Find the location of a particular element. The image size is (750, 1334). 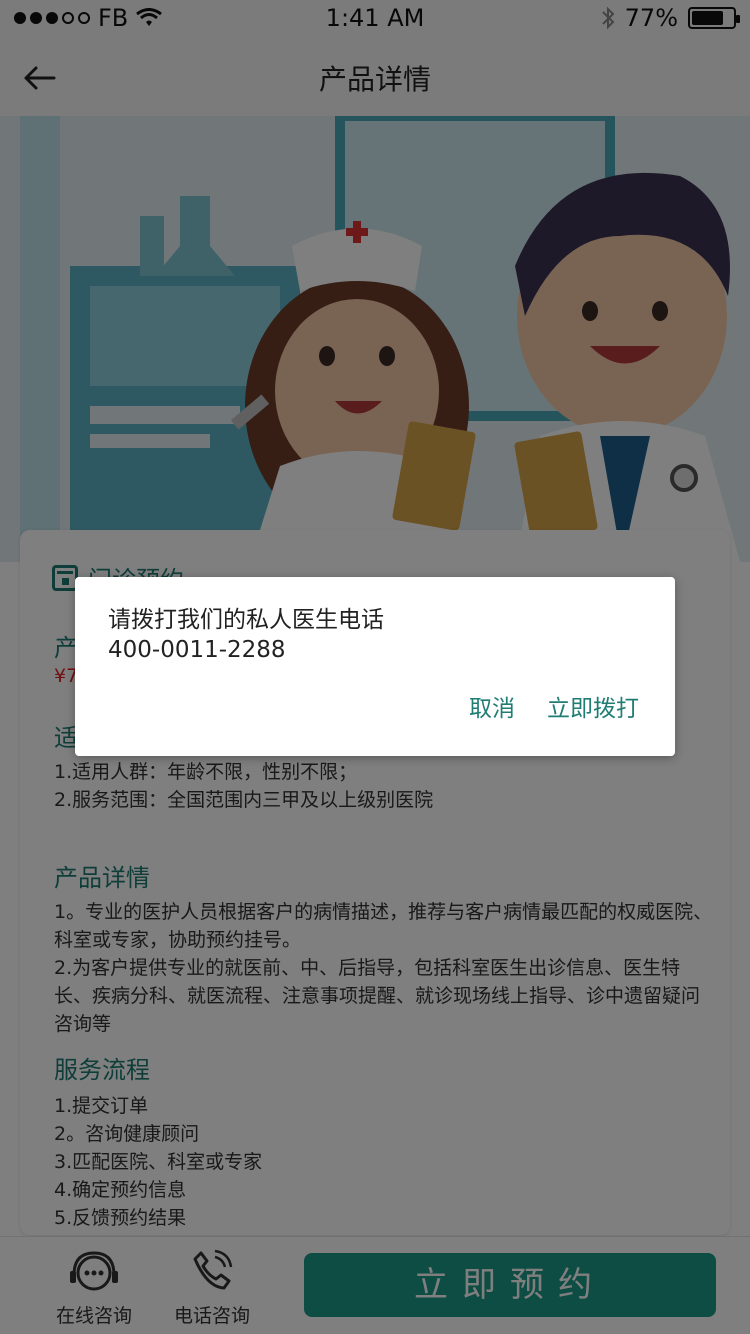

dialog-phone-number: 400-0011-2288 is located at coordinates (197, 650).